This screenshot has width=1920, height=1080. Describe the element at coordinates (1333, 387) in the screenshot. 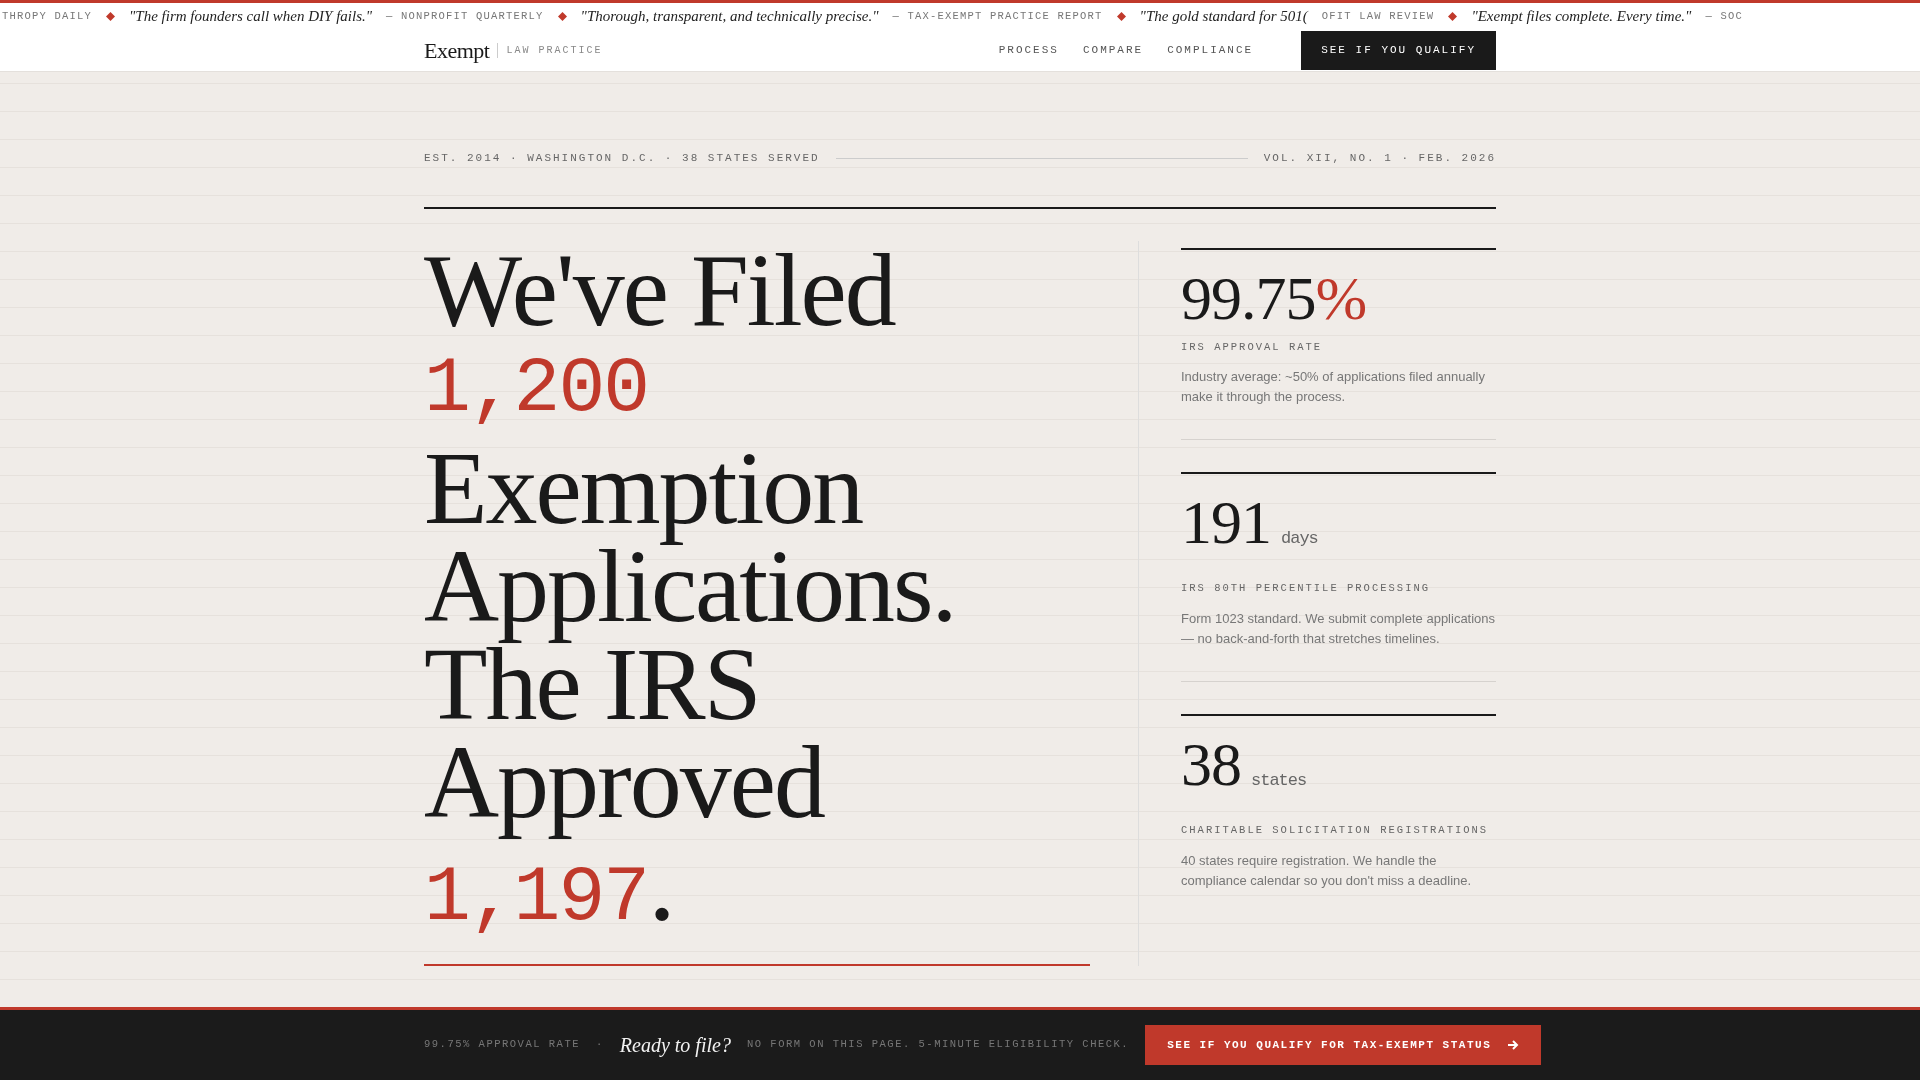

I see `stat-description: Industry average: ~50% of applications filed annually make it through the process.` at that location.